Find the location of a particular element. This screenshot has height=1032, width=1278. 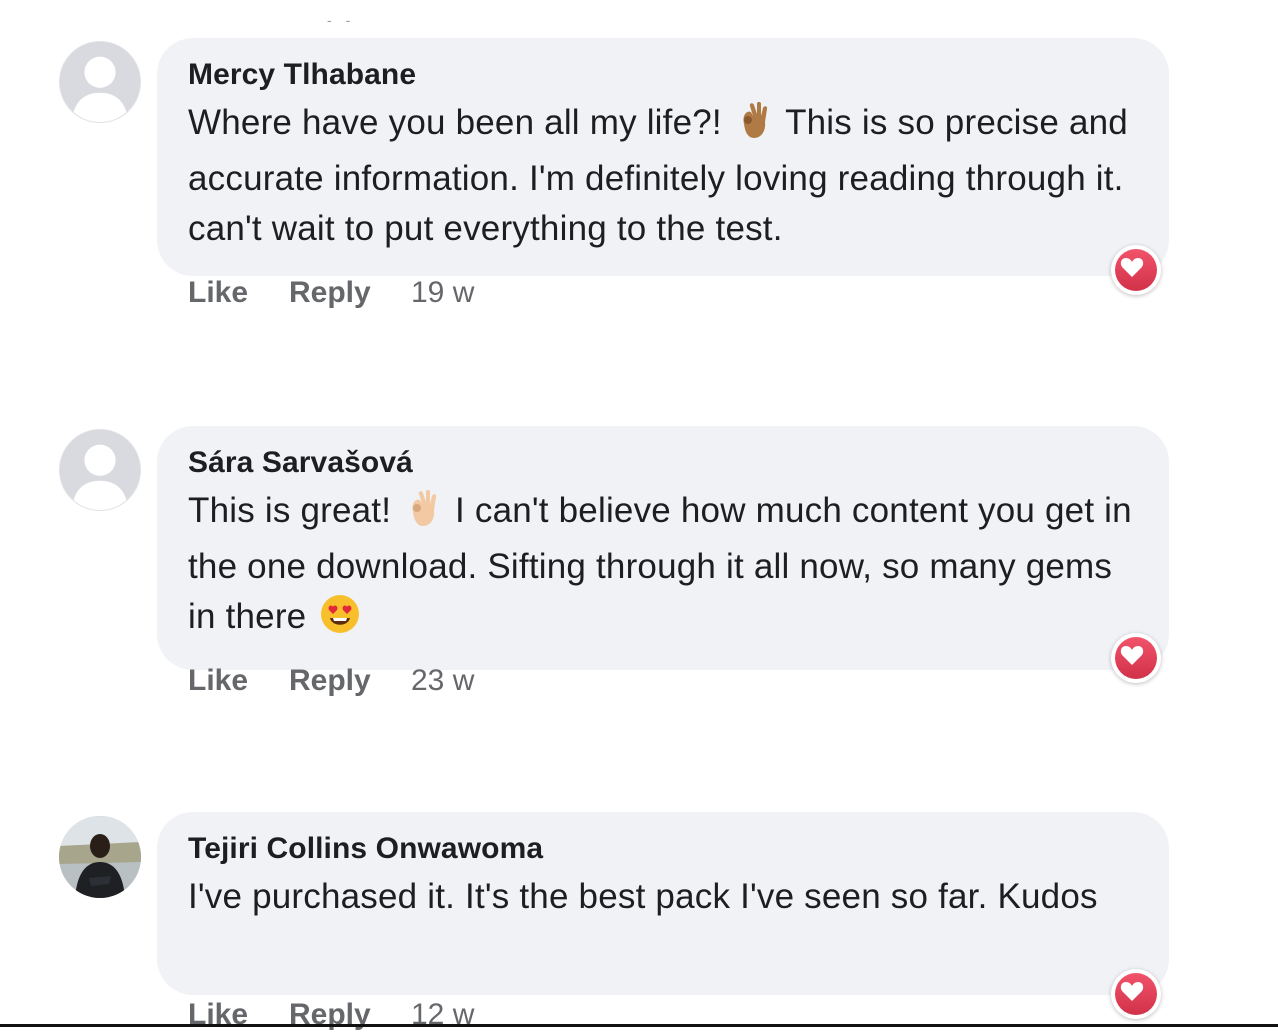

comment-text-part: Where have you been all my life?! is located at coordinates (455, 122).